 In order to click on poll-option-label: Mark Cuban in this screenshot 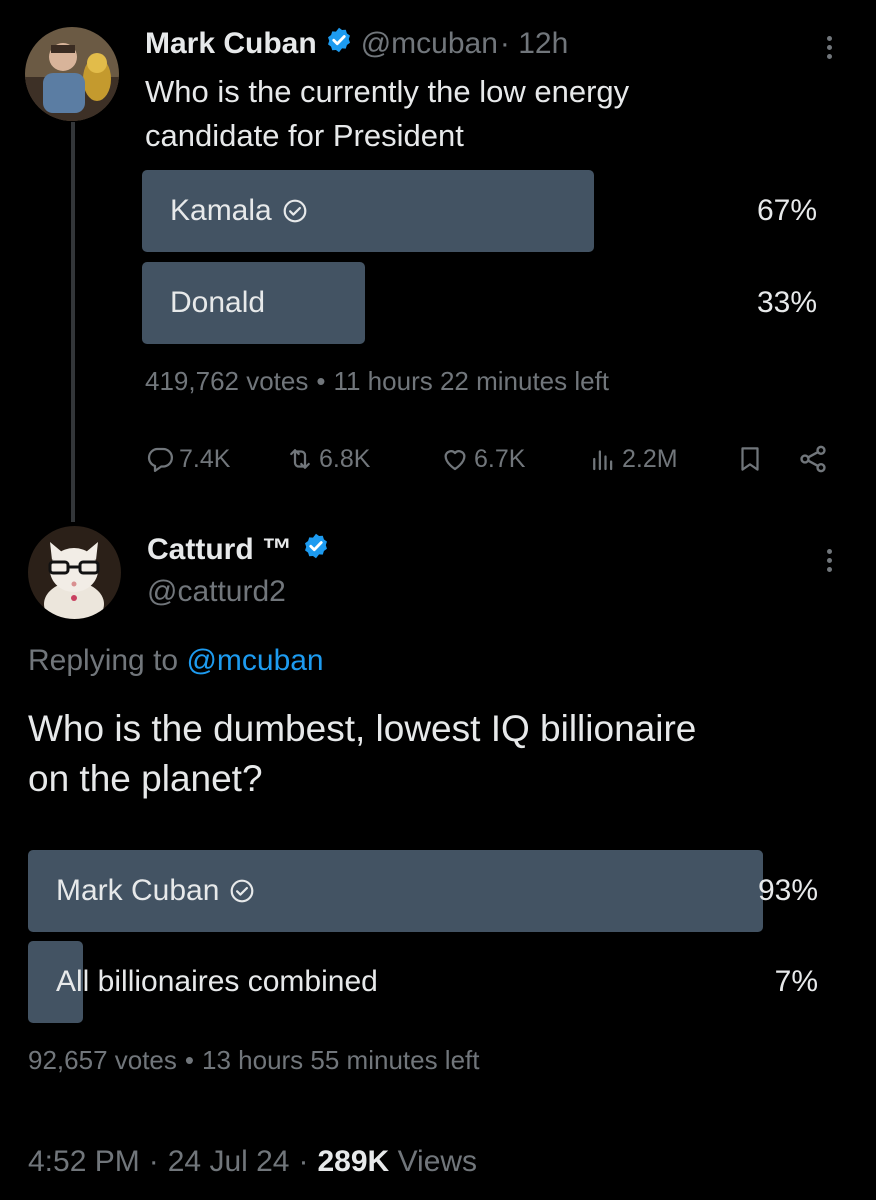, I will do `click(138, 890)`.